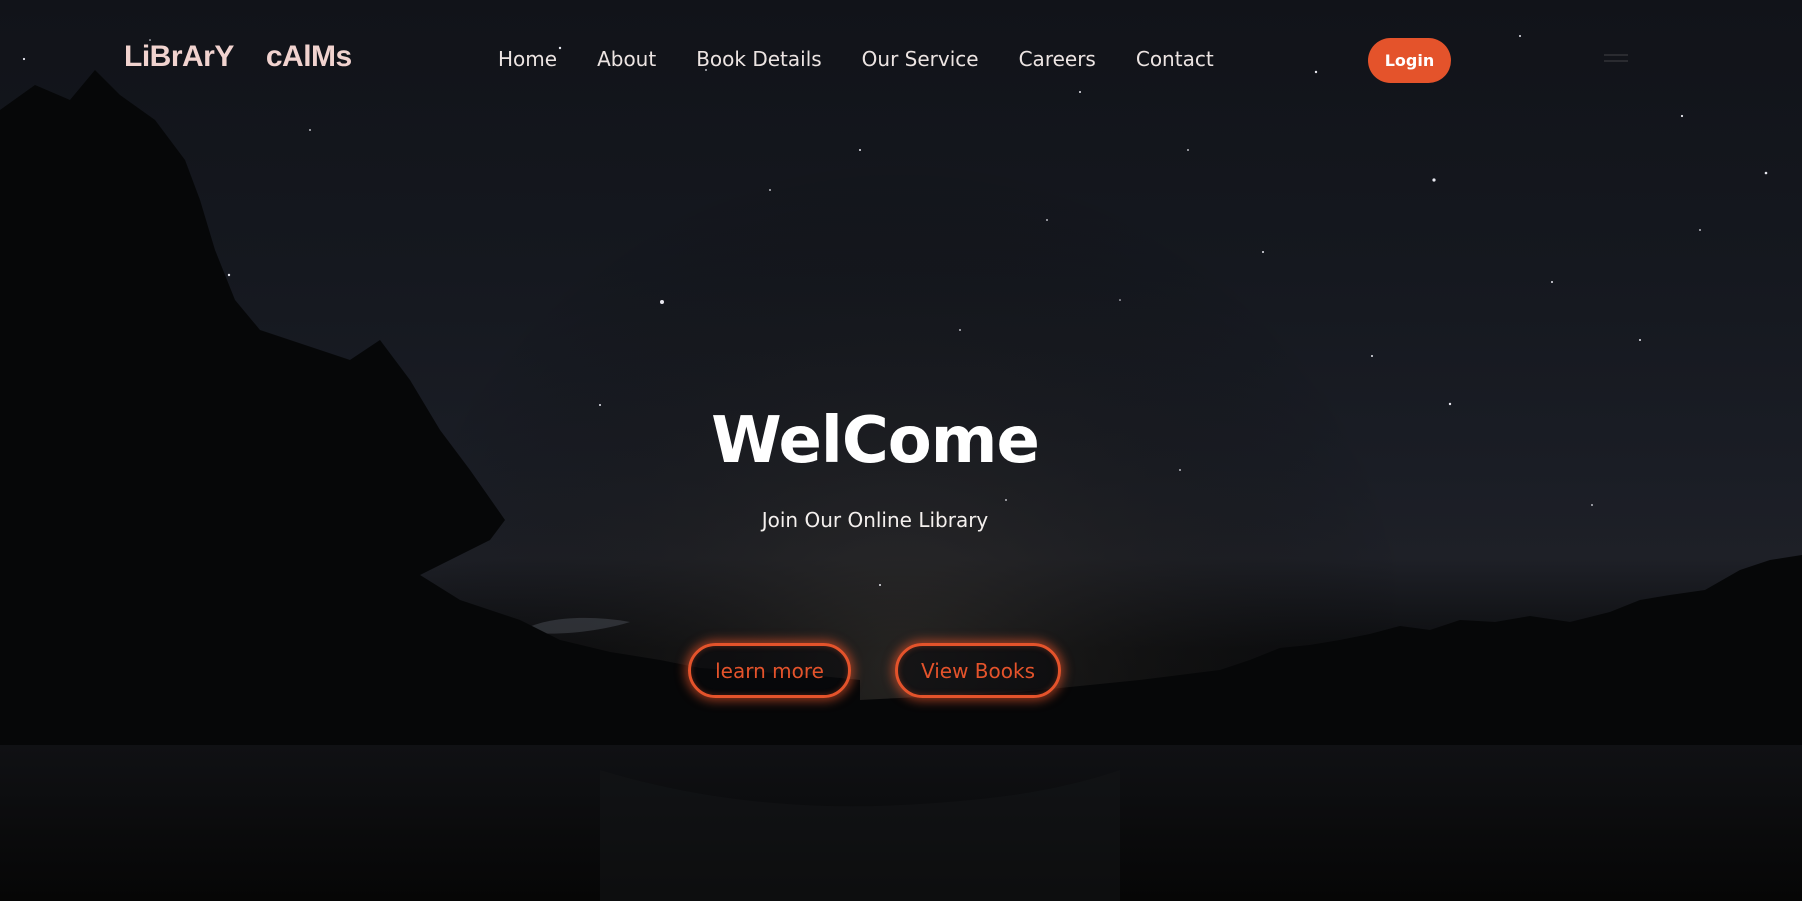 The width and height of the screenshot is (1802, 901). I want to click on learn-more-button: learn more, so click(769, 670).